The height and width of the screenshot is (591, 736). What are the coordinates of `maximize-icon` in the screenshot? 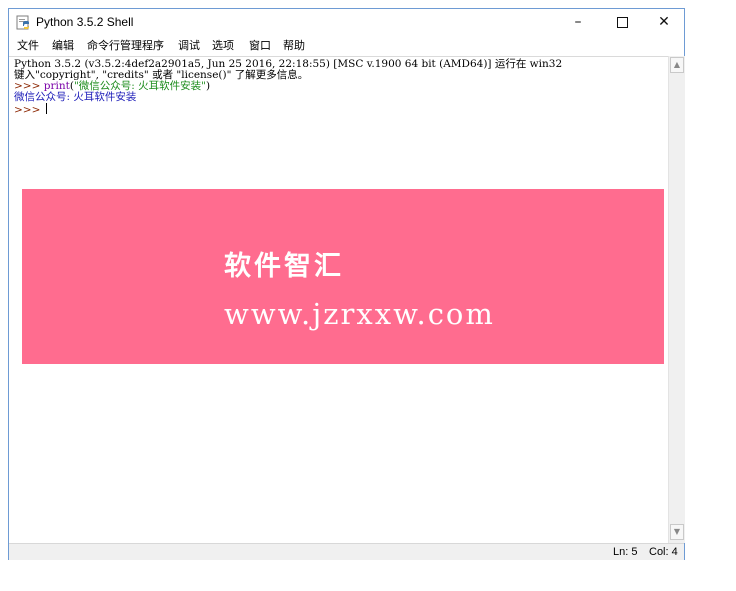 It's located at (622, 22).